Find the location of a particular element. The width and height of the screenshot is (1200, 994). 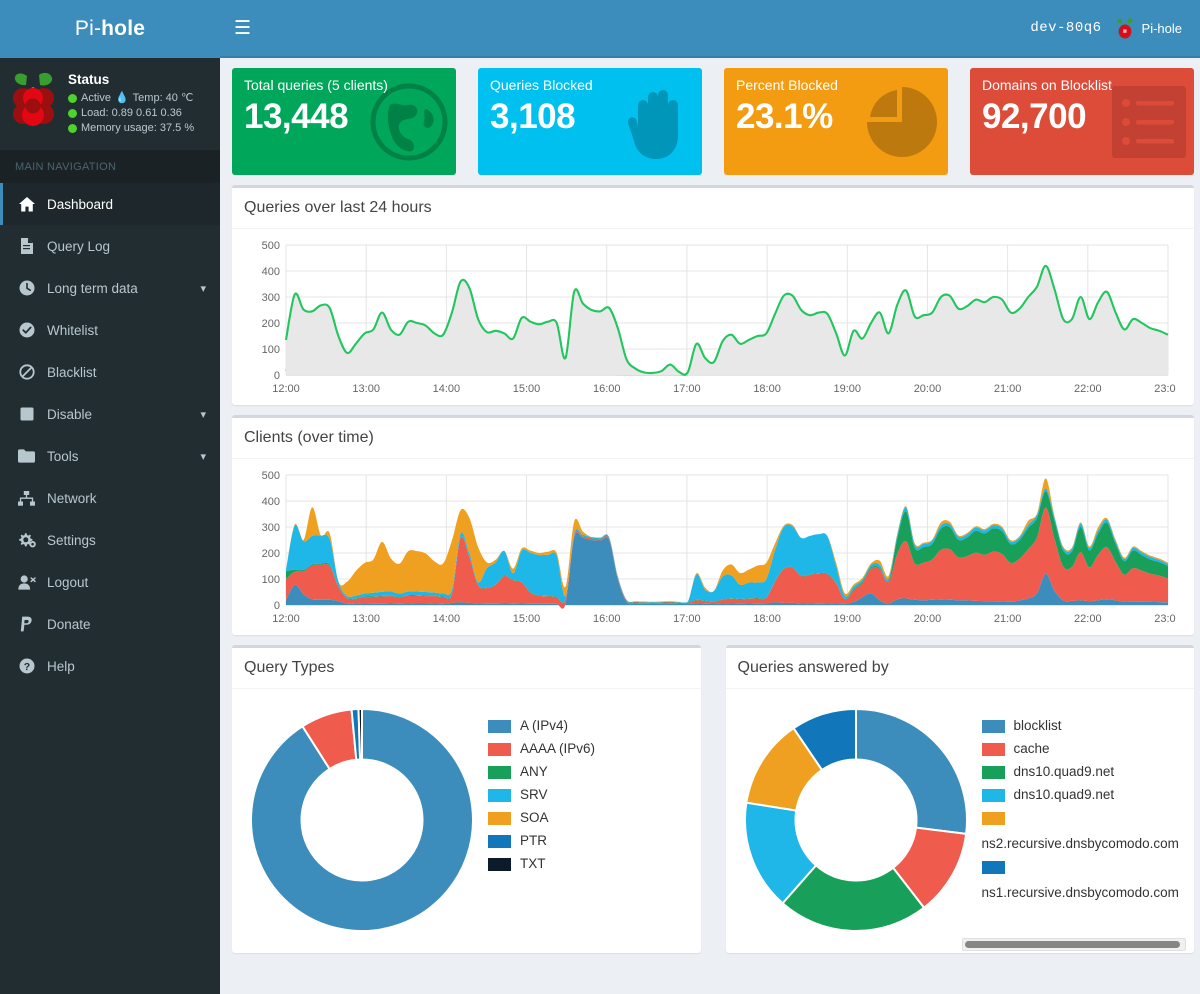

sidebar-item-disable: Disable ▾ is located at coordinates (110, 414).